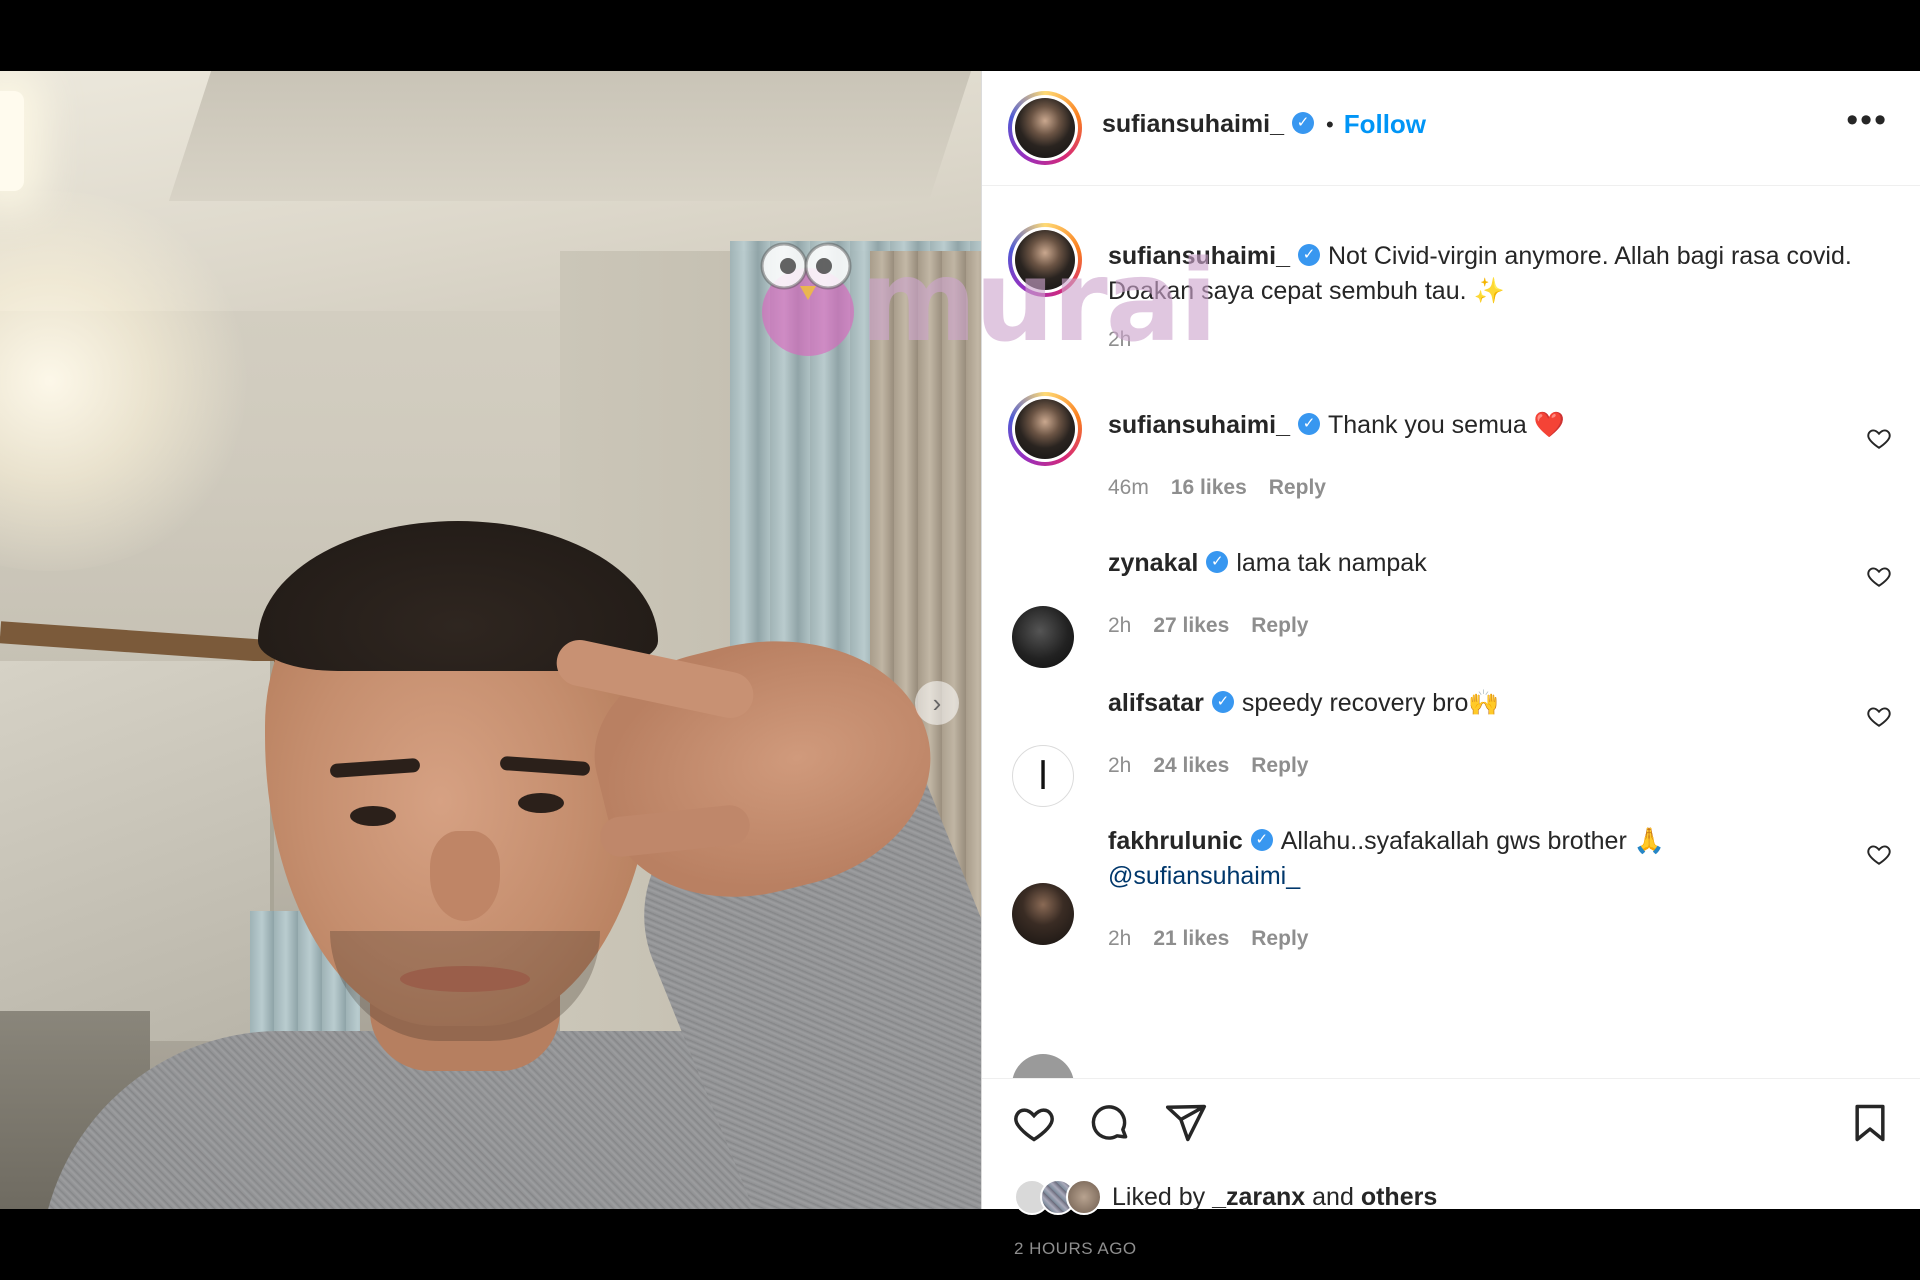 The height and width of the screenshot is (1280, 1920). What do you see at coordinates (1204, 876) in the screenshot?
I see `comment-mention-link: @sufiansuhaimi_` at bounding box center [1204, 876].